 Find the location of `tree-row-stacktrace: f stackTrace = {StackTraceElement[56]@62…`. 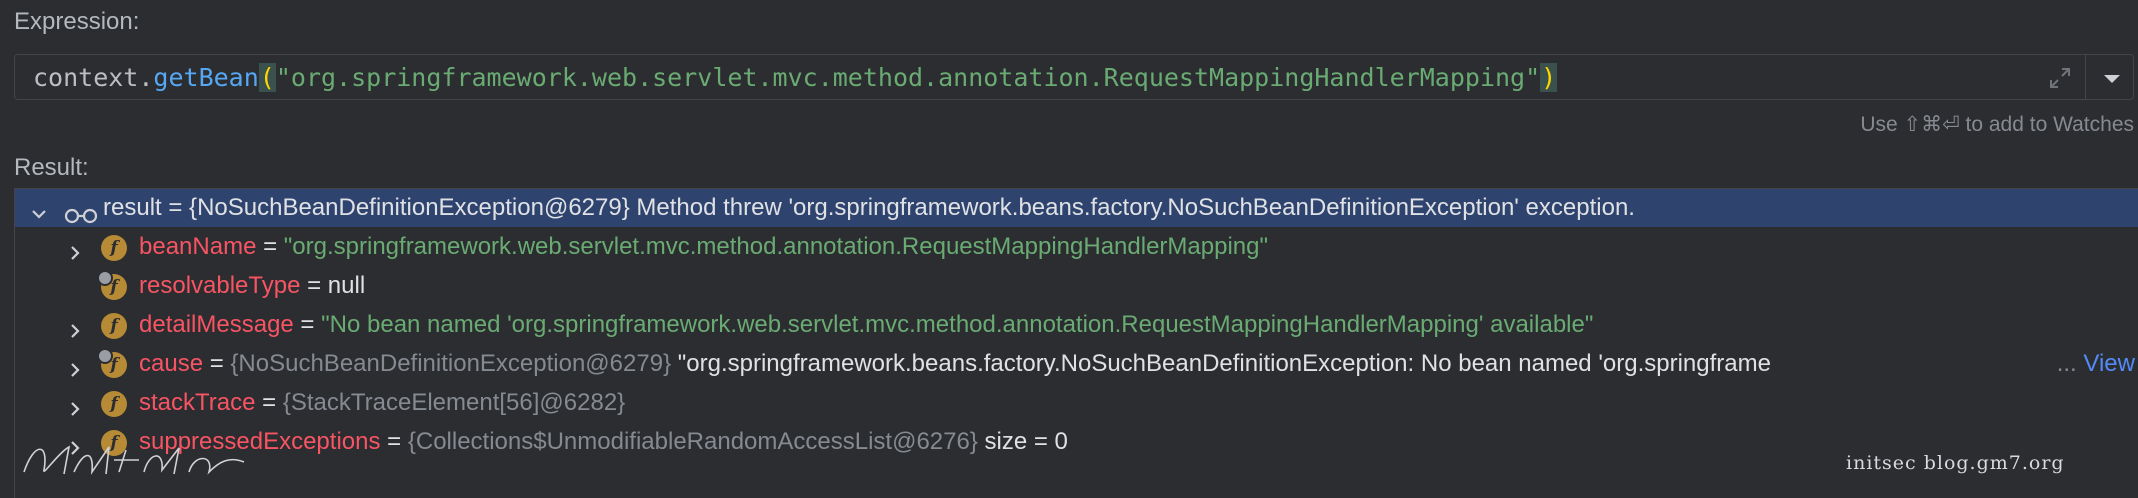

tree-row-stacktrace: f stackTrace = {StackTraceElement[56]@62… is located at coordinates (1076, 403).